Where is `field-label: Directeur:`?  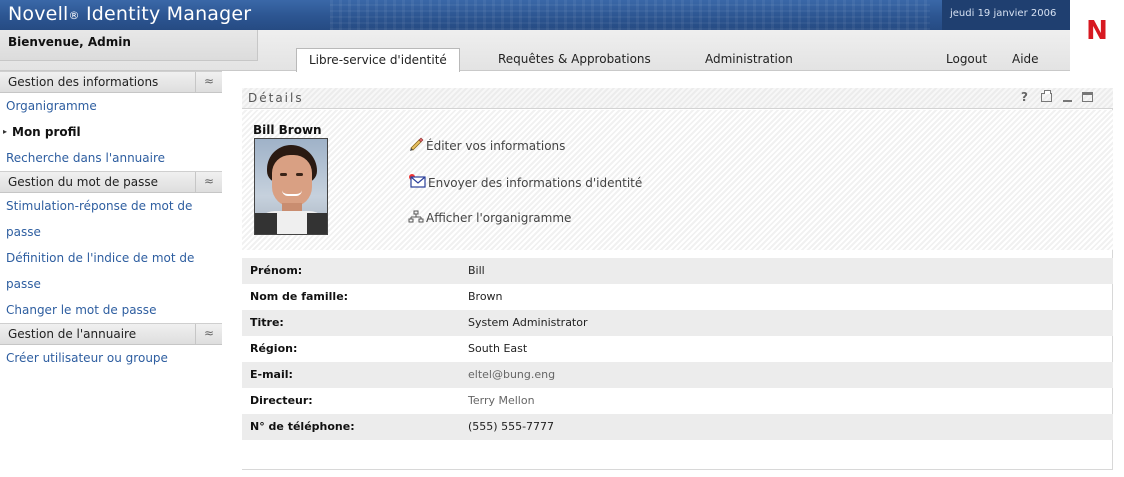
field-label: Directeur: is located at coordinates (281, 400).